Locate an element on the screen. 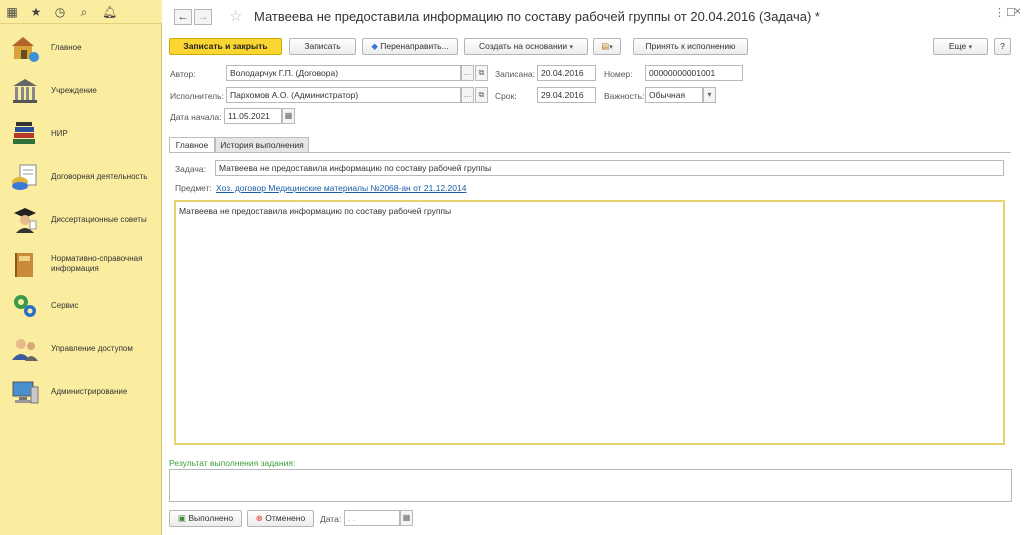  create-based-on-button: Создать на основании ▾ is located at coordinates (526, 46).